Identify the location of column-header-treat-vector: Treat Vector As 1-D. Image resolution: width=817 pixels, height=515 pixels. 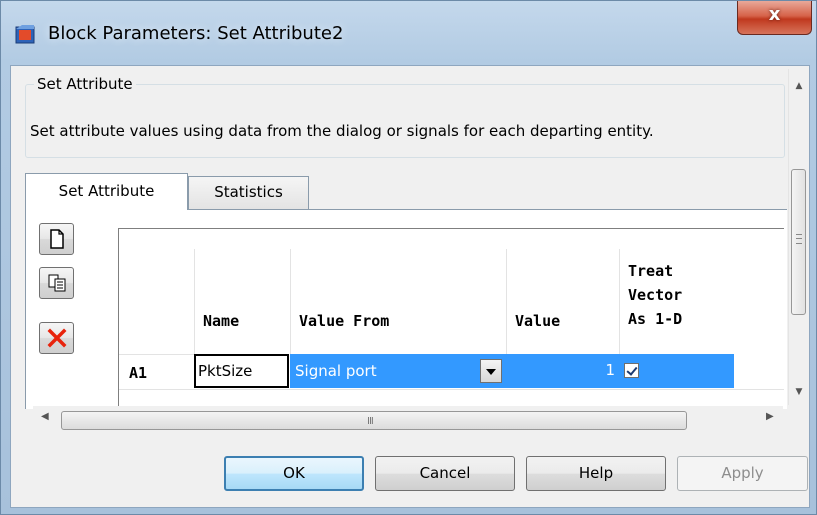
(676, 301).